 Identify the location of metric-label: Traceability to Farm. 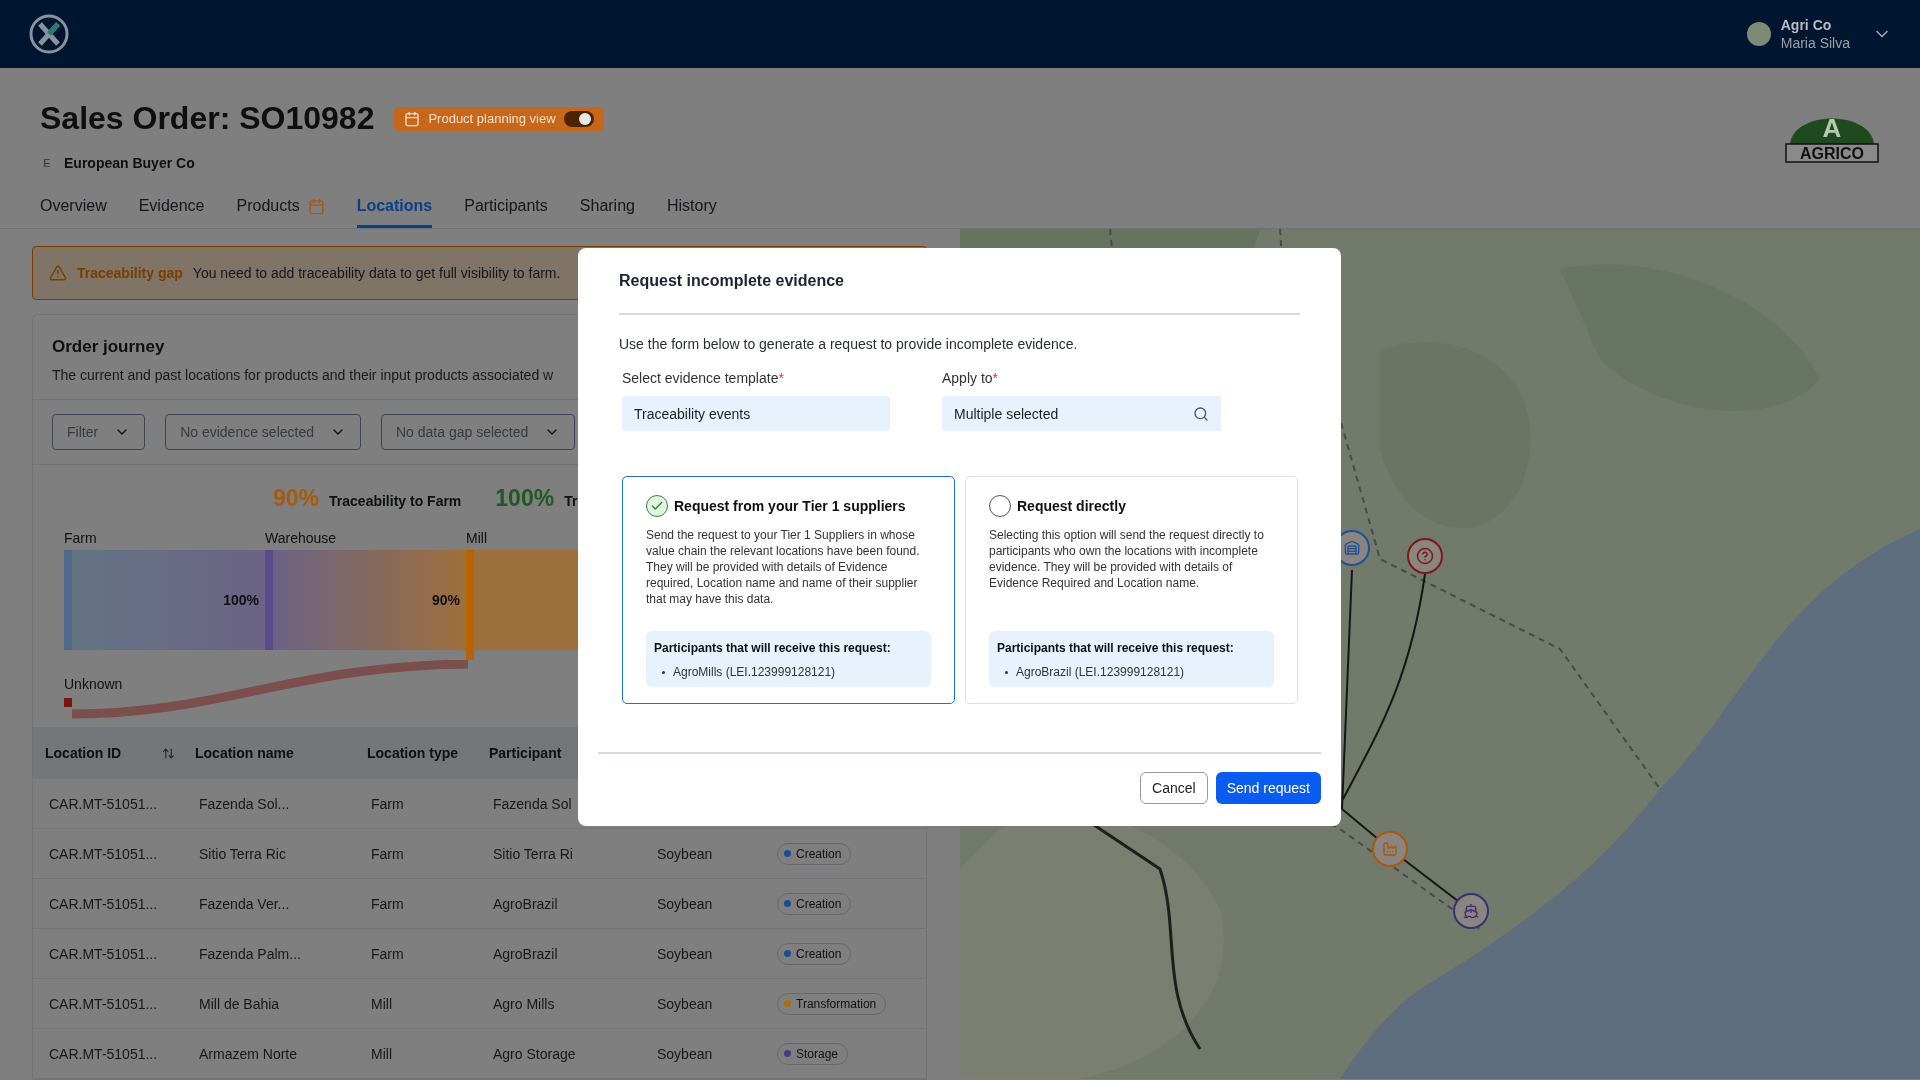
(395, 501).